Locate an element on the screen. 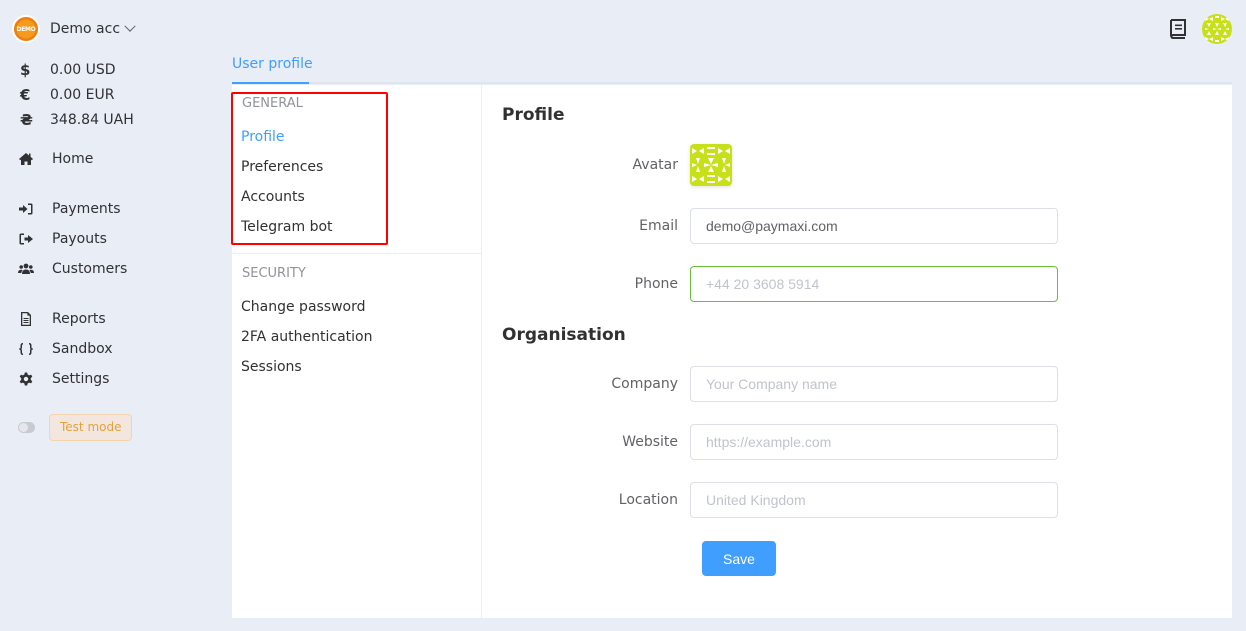 This screenshot has height=631, width=1246. hryvnia-icon: ₴ is located at coordinates (26, 119).